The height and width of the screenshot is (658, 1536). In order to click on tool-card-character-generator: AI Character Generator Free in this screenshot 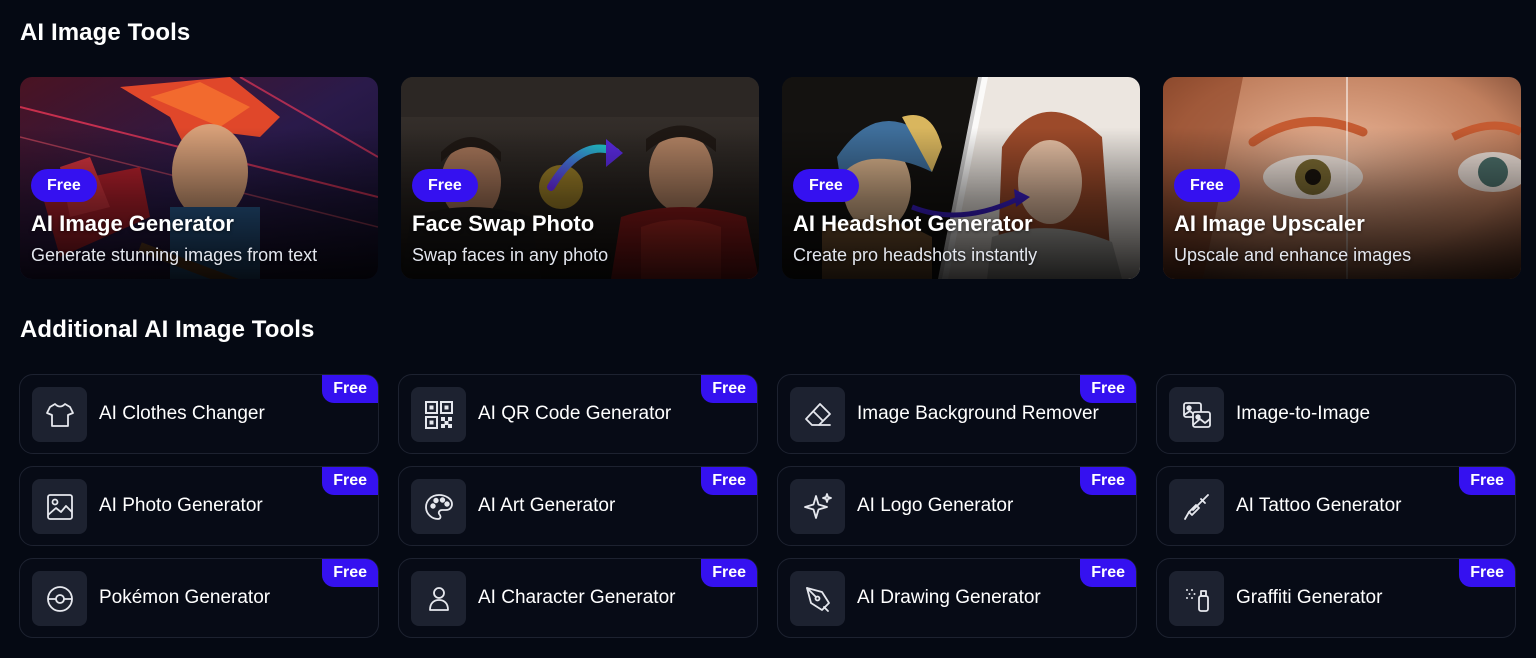, I will do `click(578, 598)`.